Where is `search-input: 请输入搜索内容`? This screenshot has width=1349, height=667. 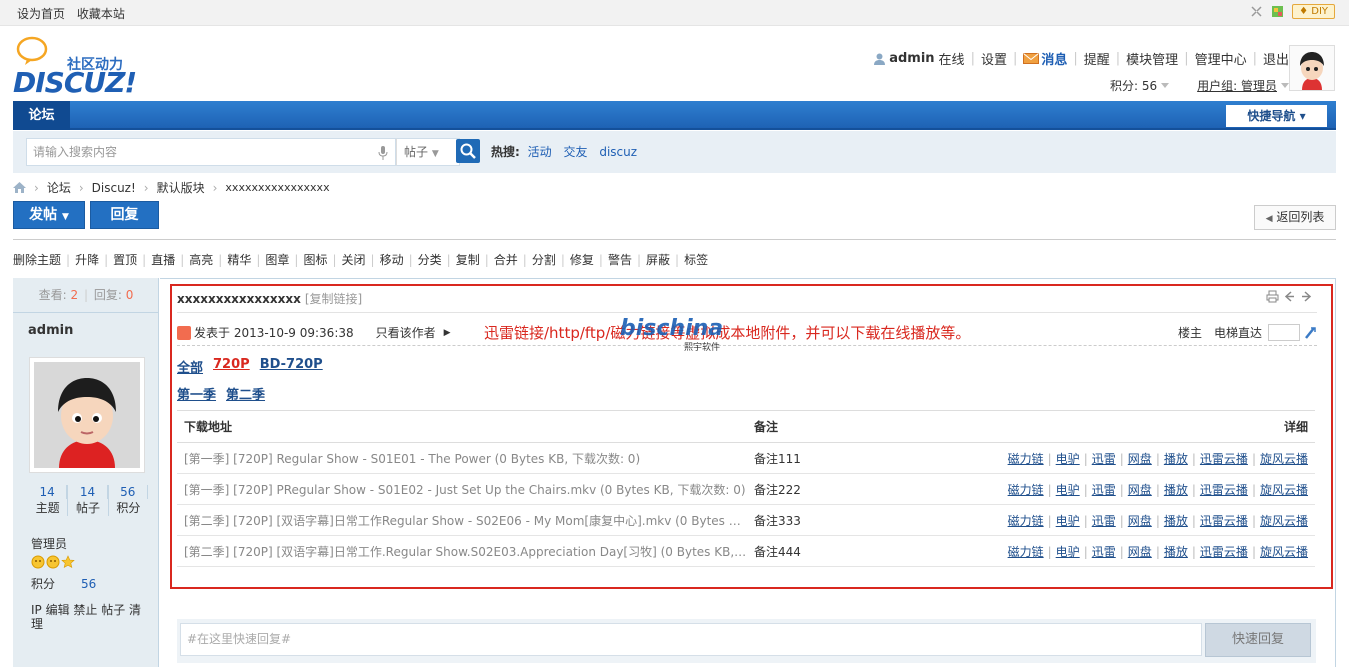
search-input: 请输入搜索内容 is located at coordinates (211, 152).